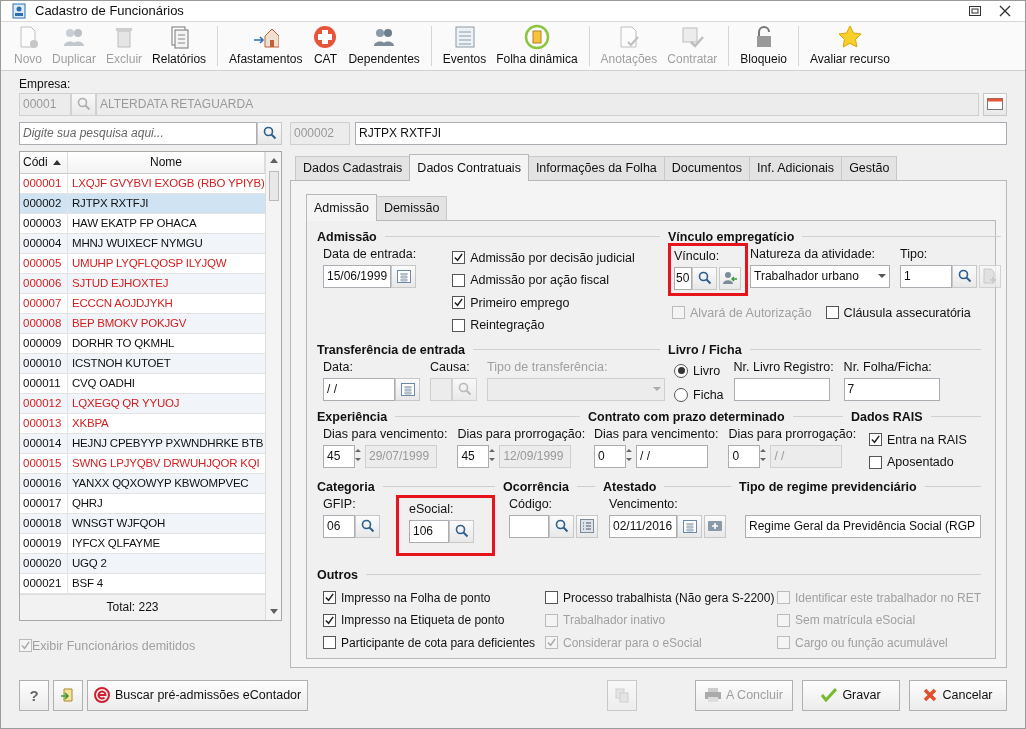  What do you see at coordinates (273, 611) in the screenshot?
I see `scroll-down-icon` at bounding box center [273, 611].